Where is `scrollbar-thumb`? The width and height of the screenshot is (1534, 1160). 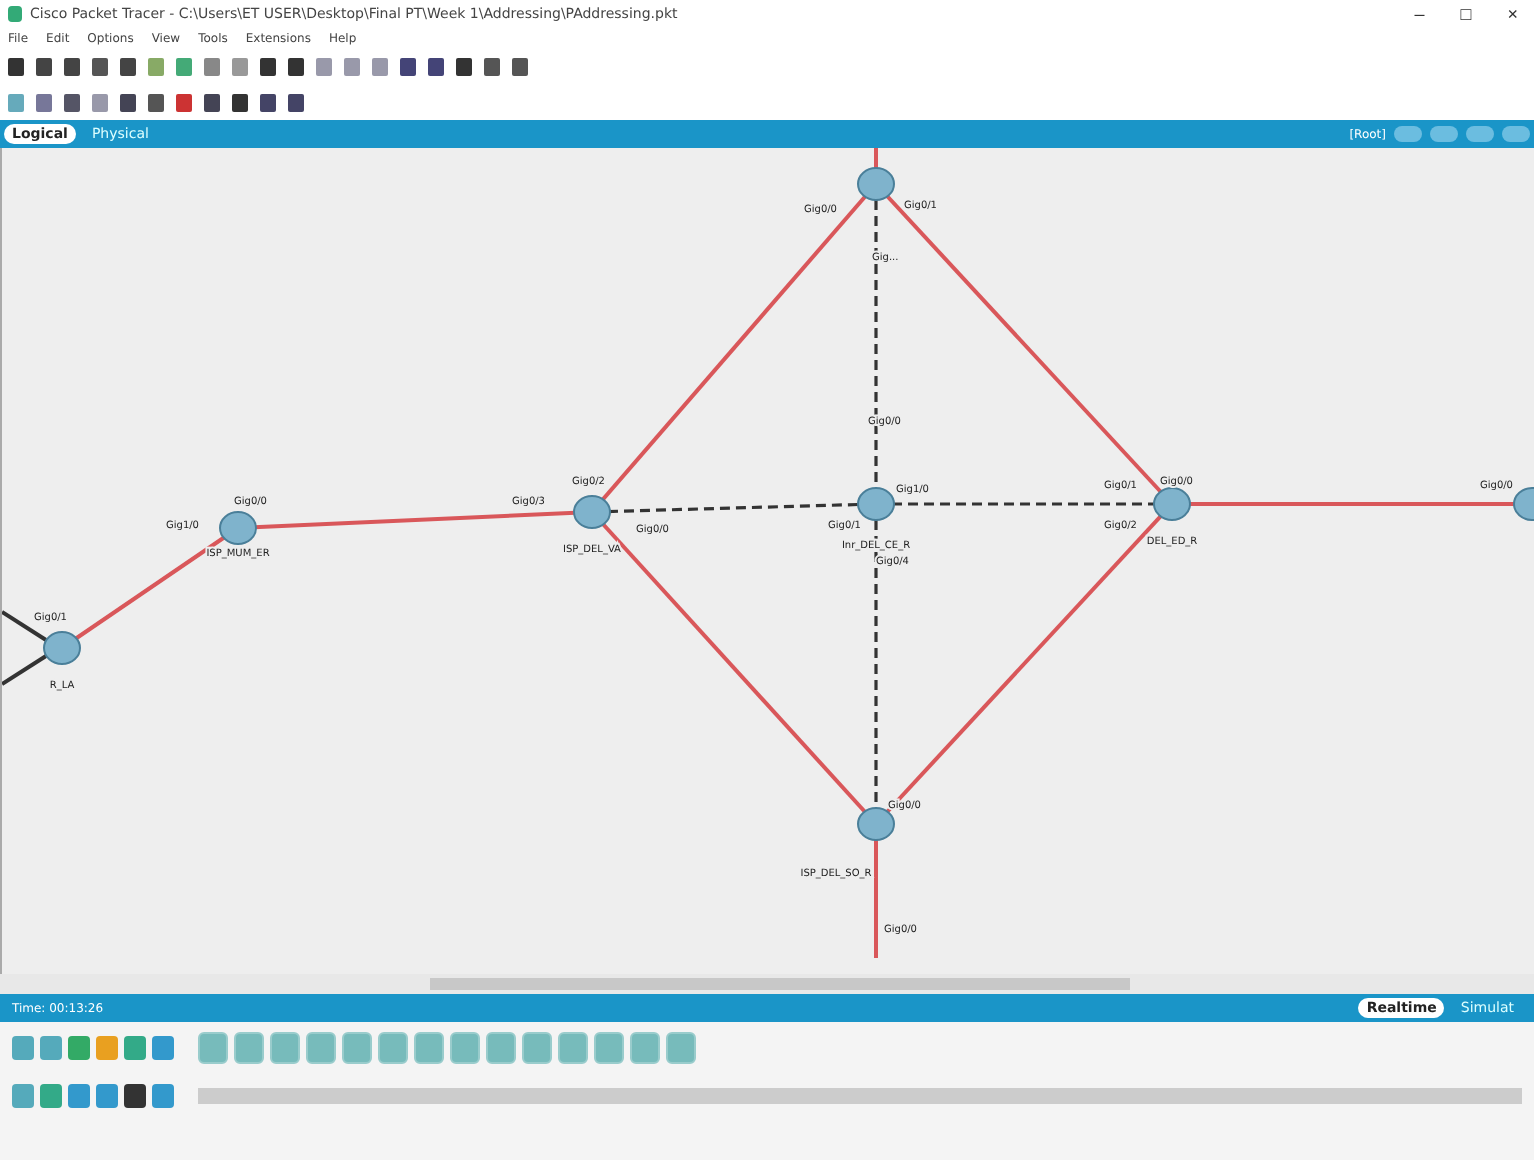
scrollbar-thumb is located at coordinates (780, 984).